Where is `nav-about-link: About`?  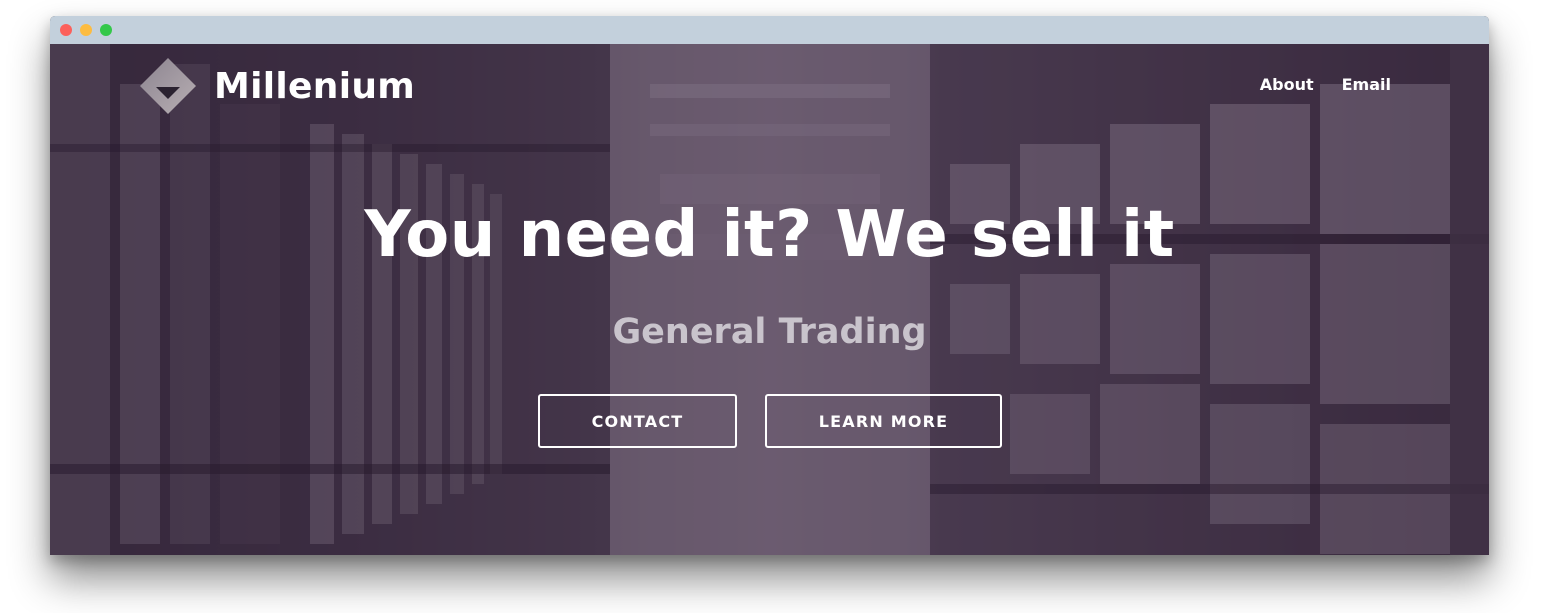 nav-about-link: About is located at coordinates (1287, 84).